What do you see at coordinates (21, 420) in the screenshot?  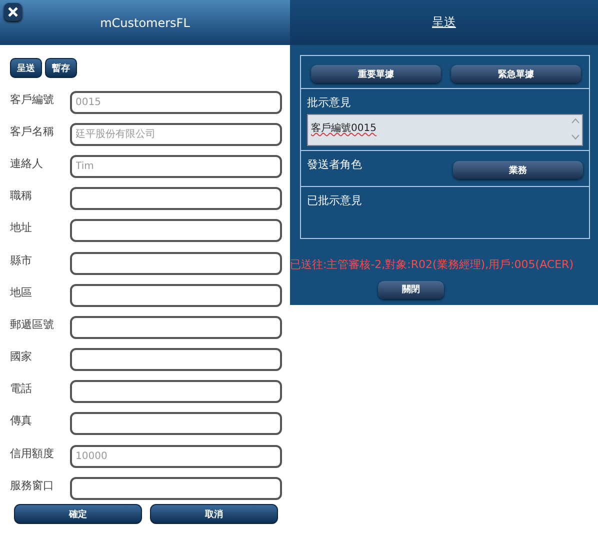 I see `field-label: 傳真` at bounding box center [21, 420].